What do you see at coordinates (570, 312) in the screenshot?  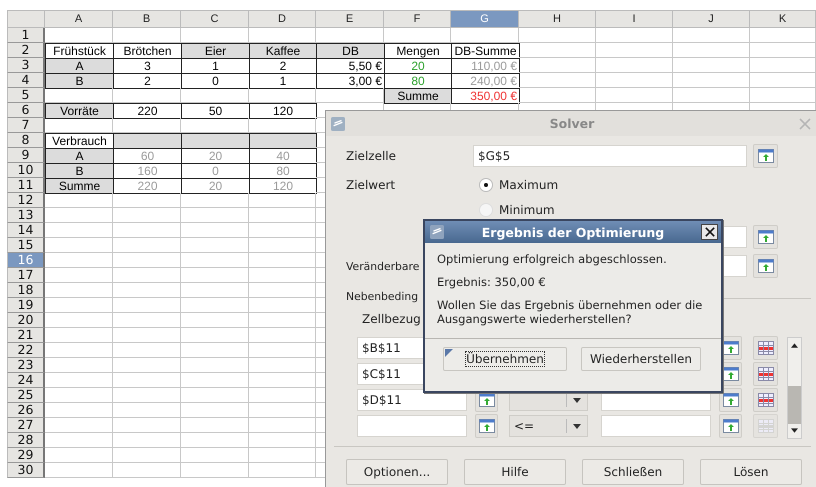 I see `question-text: Wollen Sie das Ergebnis übernehmen oder die Ausgangswerte wiederherstellen?` at bounding box center [570, 312].